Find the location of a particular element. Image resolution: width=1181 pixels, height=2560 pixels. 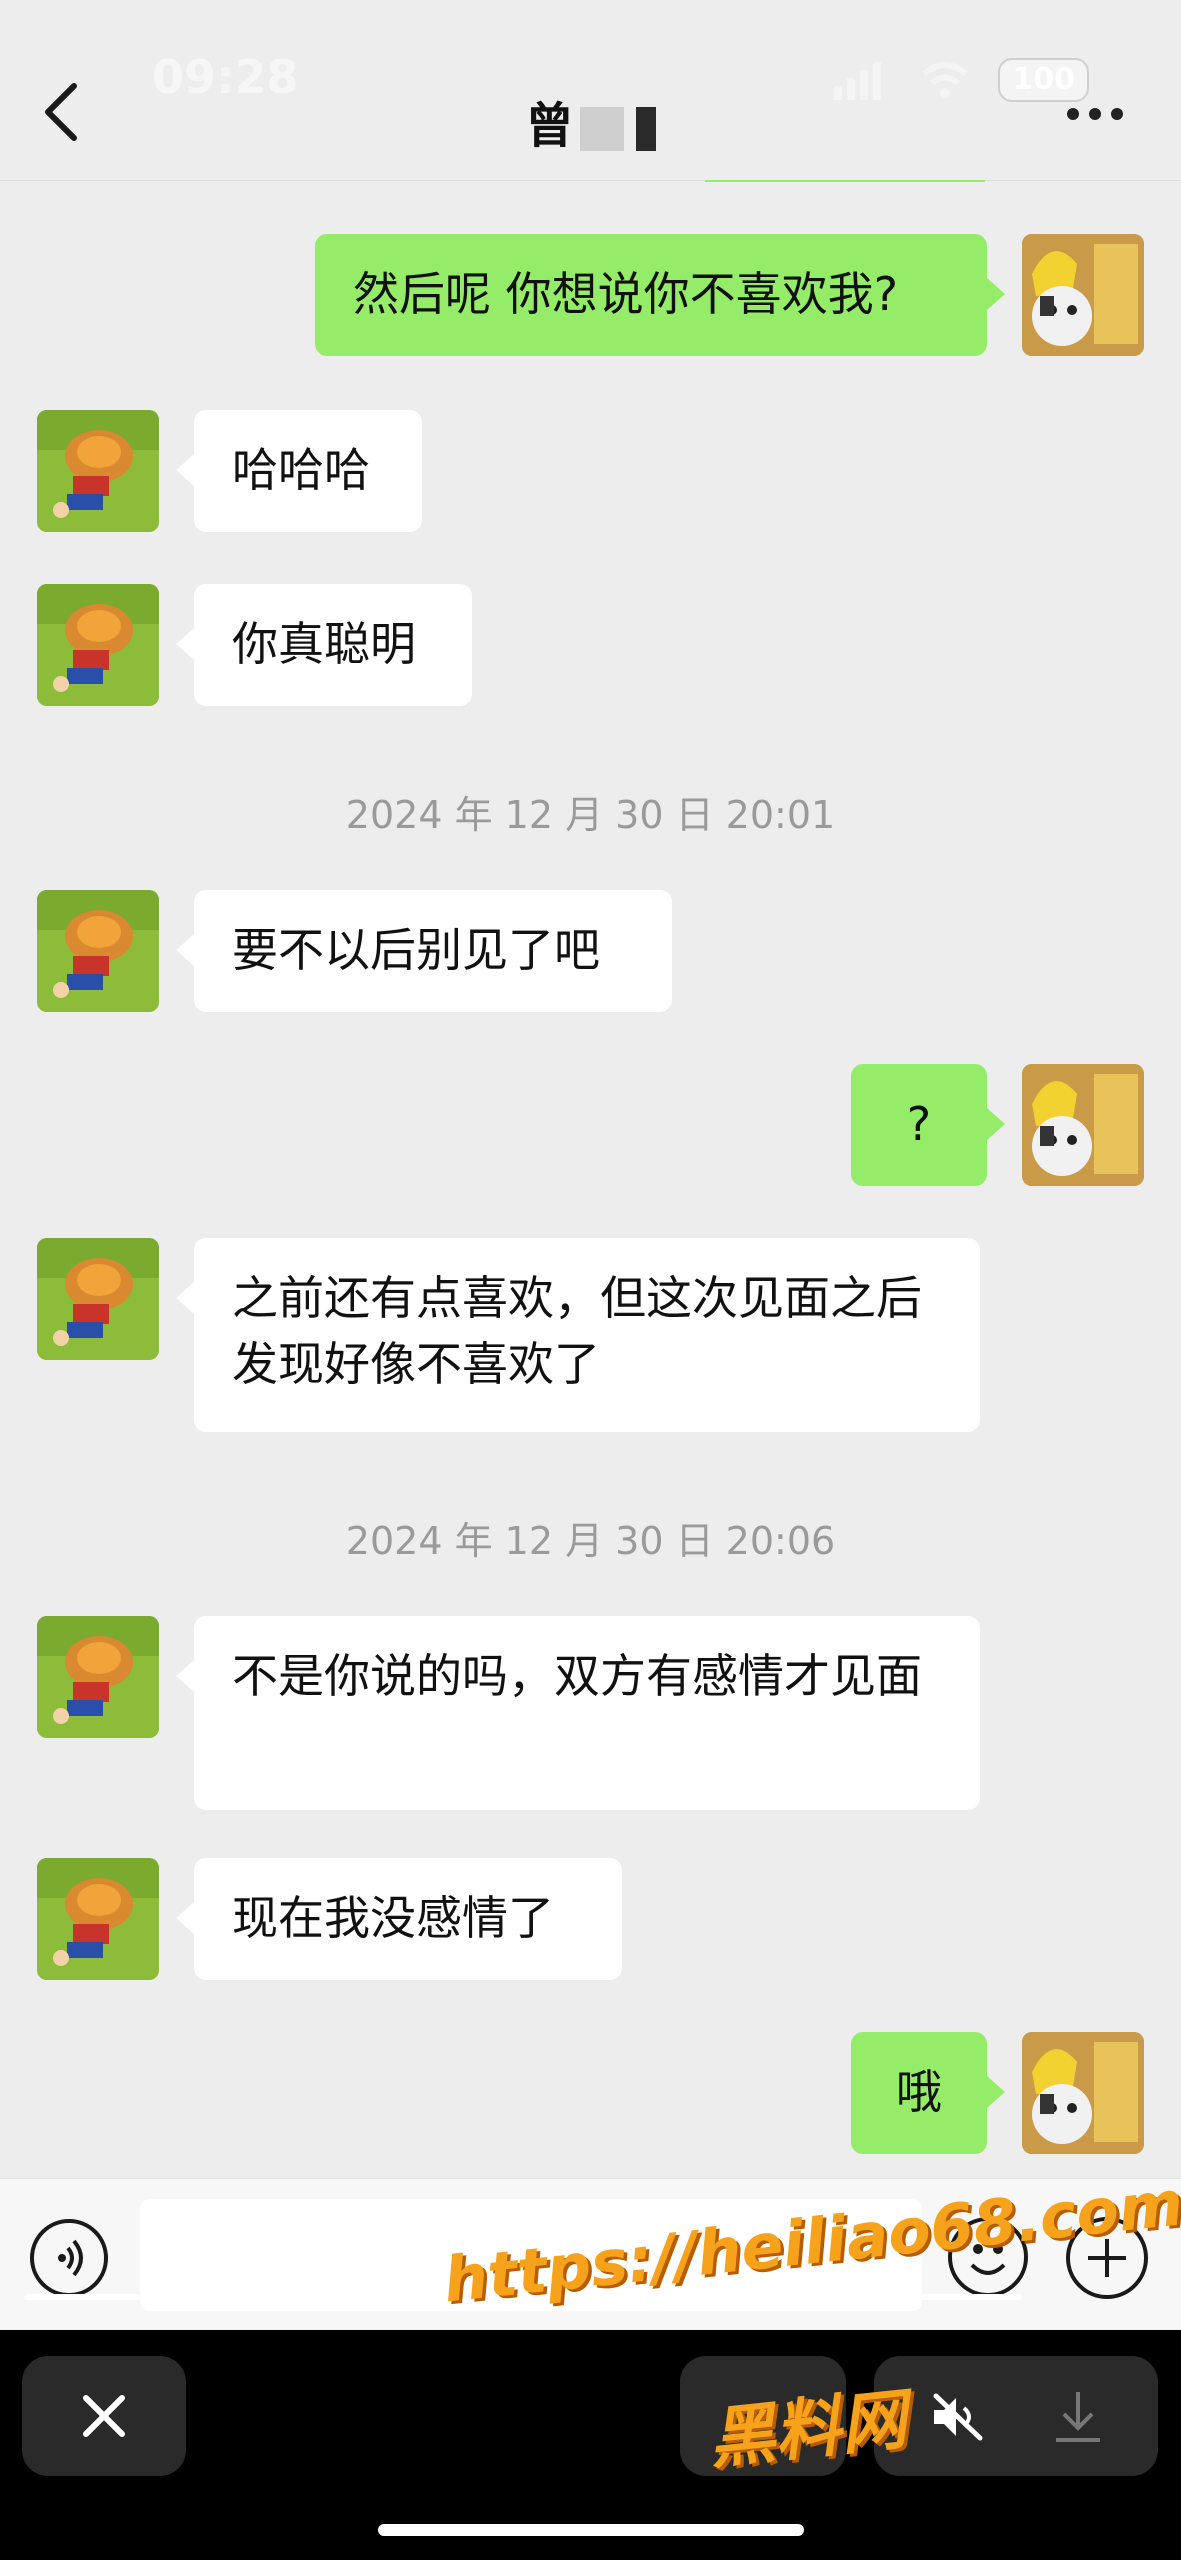

message-text: 你真聪明 is located at coordinates (324, 644).